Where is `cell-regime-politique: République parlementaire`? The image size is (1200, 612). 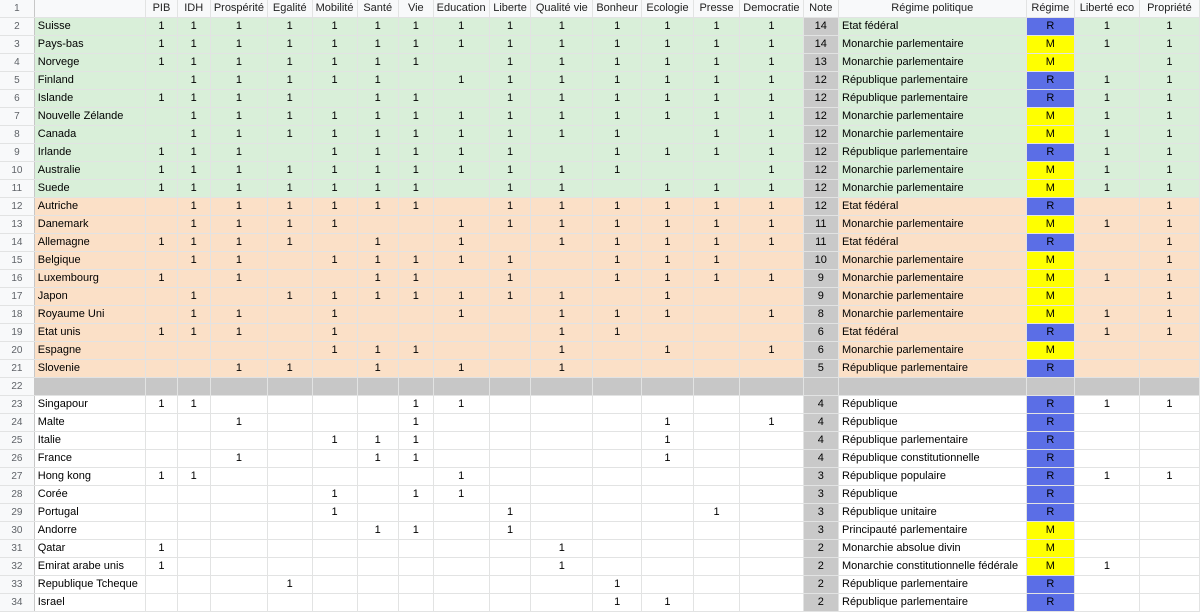
cell-regime-politique: République parlementaire is located at coordinates (932, 80).